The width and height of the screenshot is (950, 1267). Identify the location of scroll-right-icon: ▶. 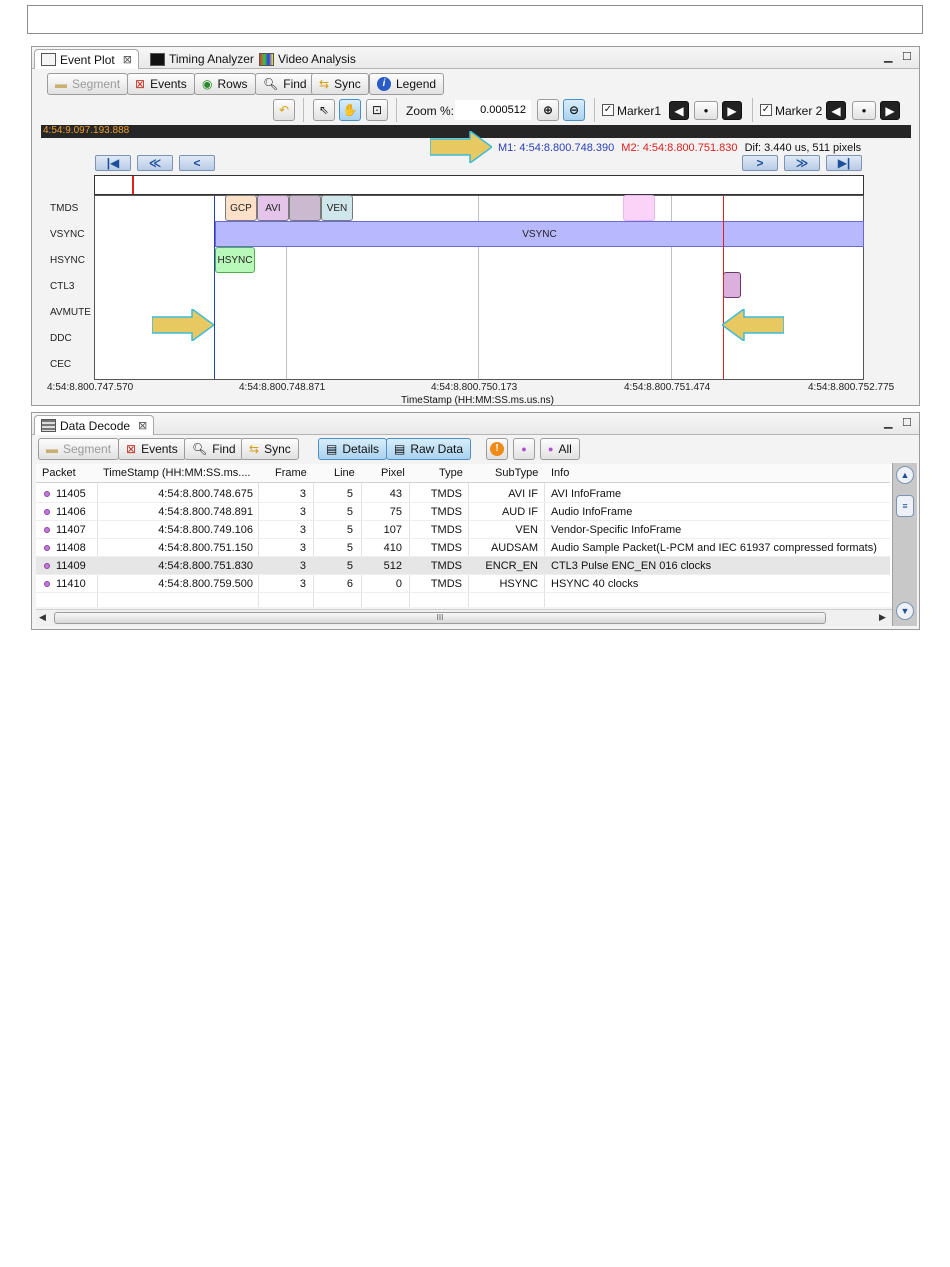
(882, 617).